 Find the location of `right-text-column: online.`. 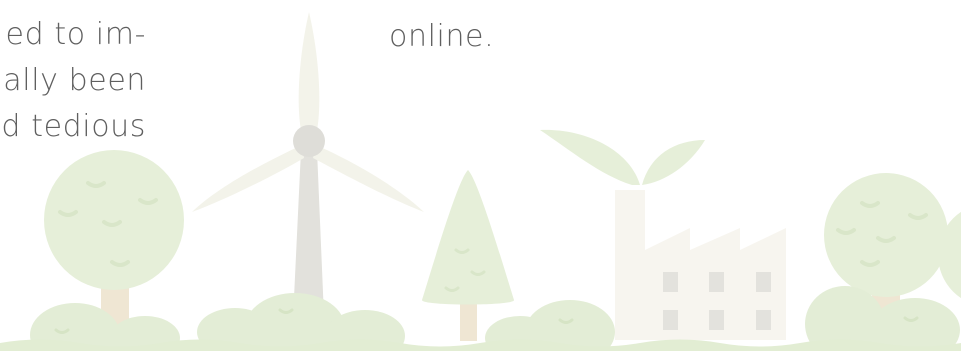

right-text-column: online. is located at coordinates (441, 37).